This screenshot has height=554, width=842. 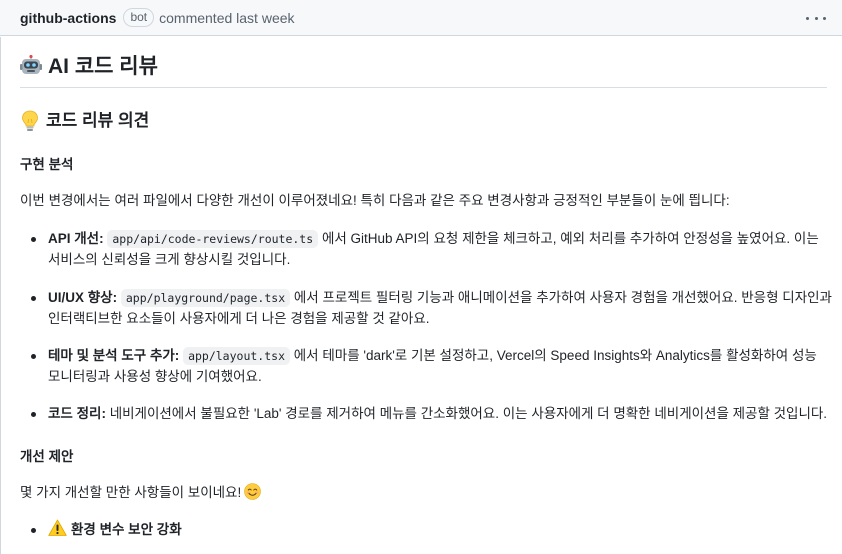 What do you see at coordinates (236, 356) in the screenshot?
I see `file-path-code: app/layout.tsx` at bounding box center [236, 356].